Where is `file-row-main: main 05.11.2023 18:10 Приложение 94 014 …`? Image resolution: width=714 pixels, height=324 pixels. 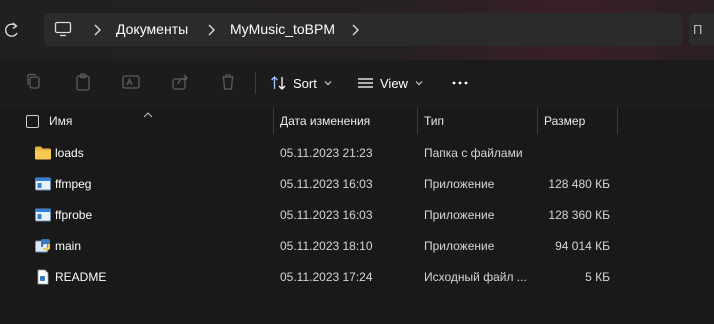
file-row-main: main 05.11.2023 18:10 Приложение 94 014 … is located at coordinates (357, 246).